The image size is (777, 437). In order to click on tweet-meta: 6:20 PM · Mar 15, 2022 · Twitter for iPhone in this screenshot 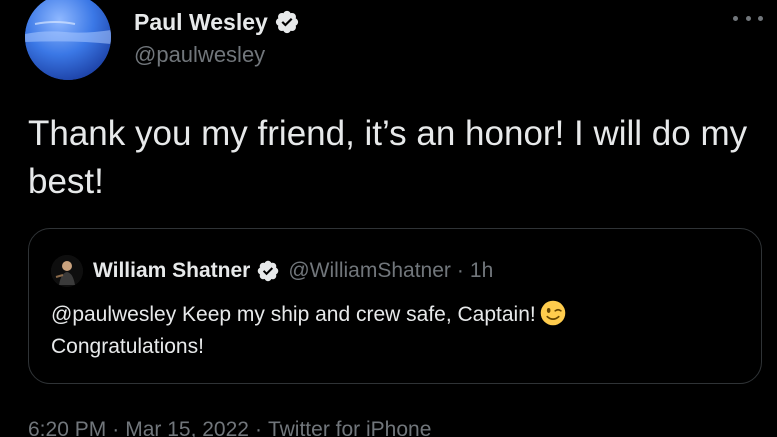, I will do `click(229, 427)`.